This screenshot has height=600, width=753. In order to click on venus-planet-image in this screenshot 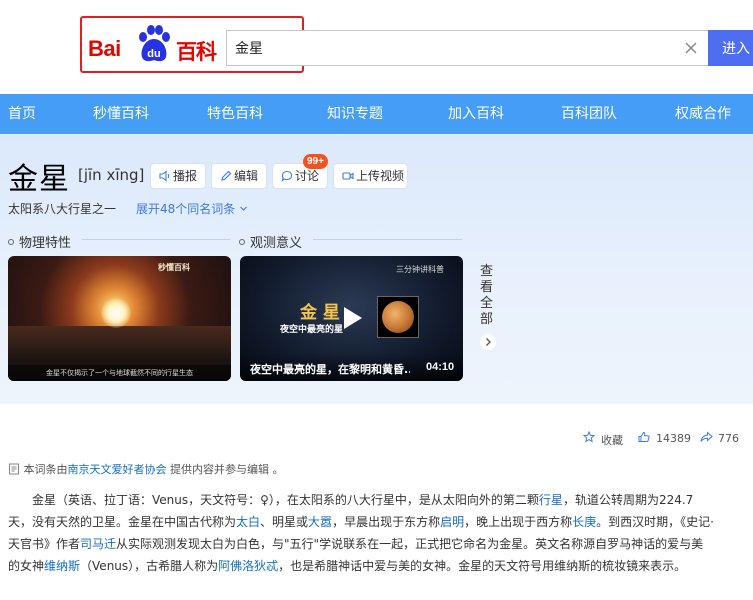, I will do `click(398, 317)`.